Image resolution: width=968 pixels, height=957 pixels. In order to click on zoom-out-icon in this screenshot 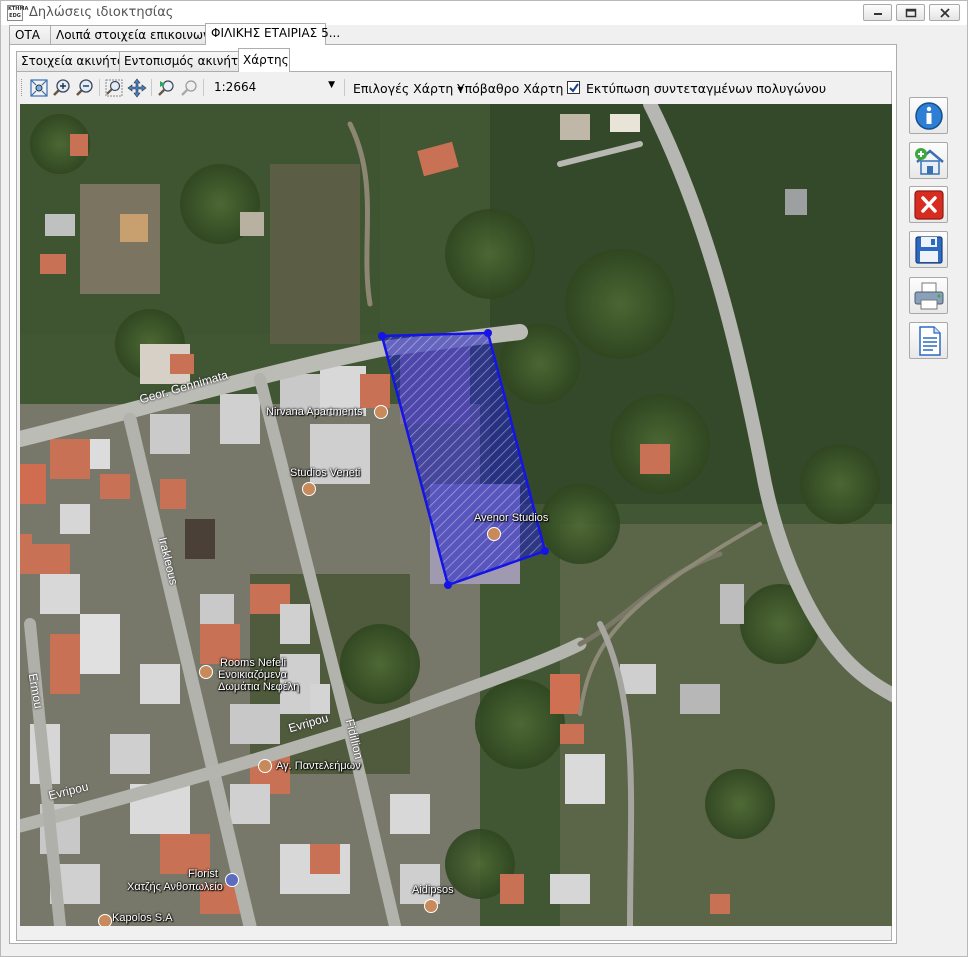, I will do `click(85, 88)`.